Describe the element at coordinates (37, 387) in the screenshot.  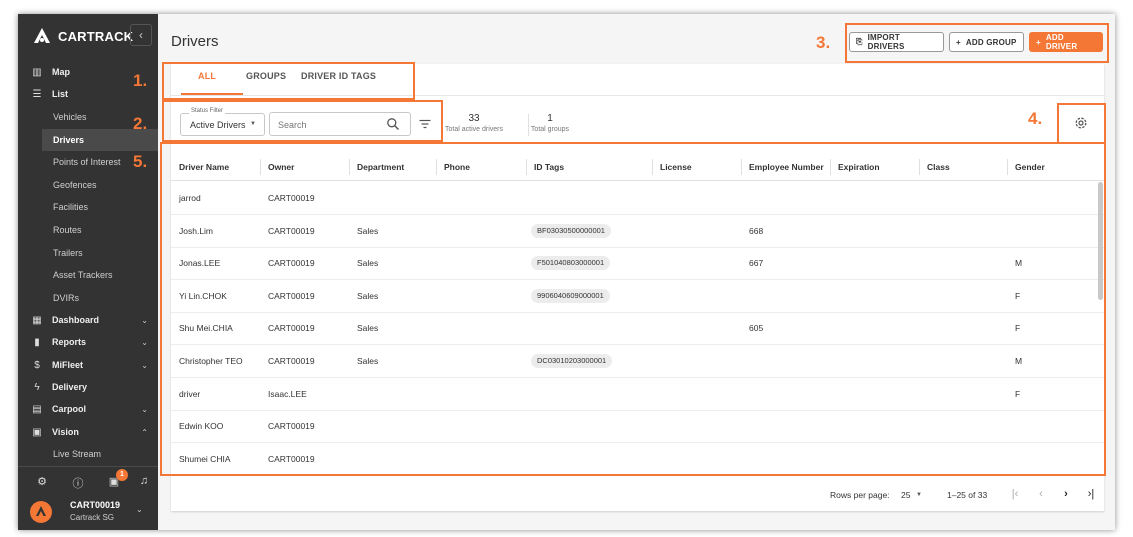
I see `bolt-icon: ϟ` at that location.